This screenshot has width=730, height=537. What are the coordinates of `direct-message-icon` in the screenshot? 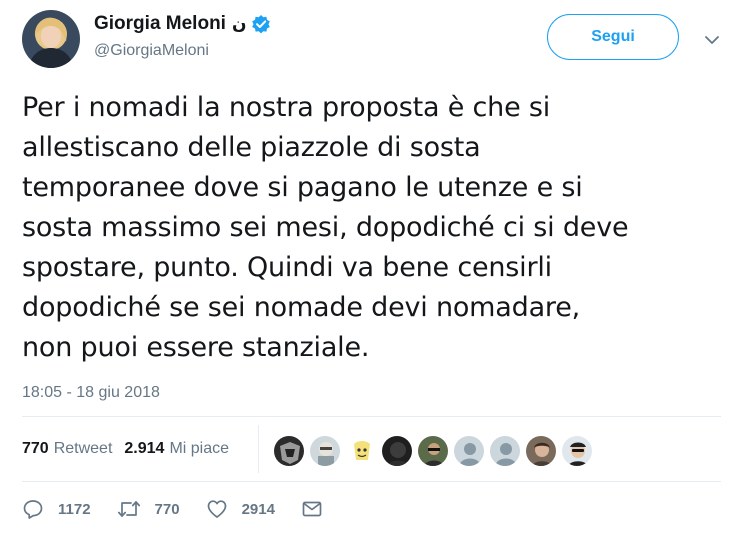 It's located at (312, 509).